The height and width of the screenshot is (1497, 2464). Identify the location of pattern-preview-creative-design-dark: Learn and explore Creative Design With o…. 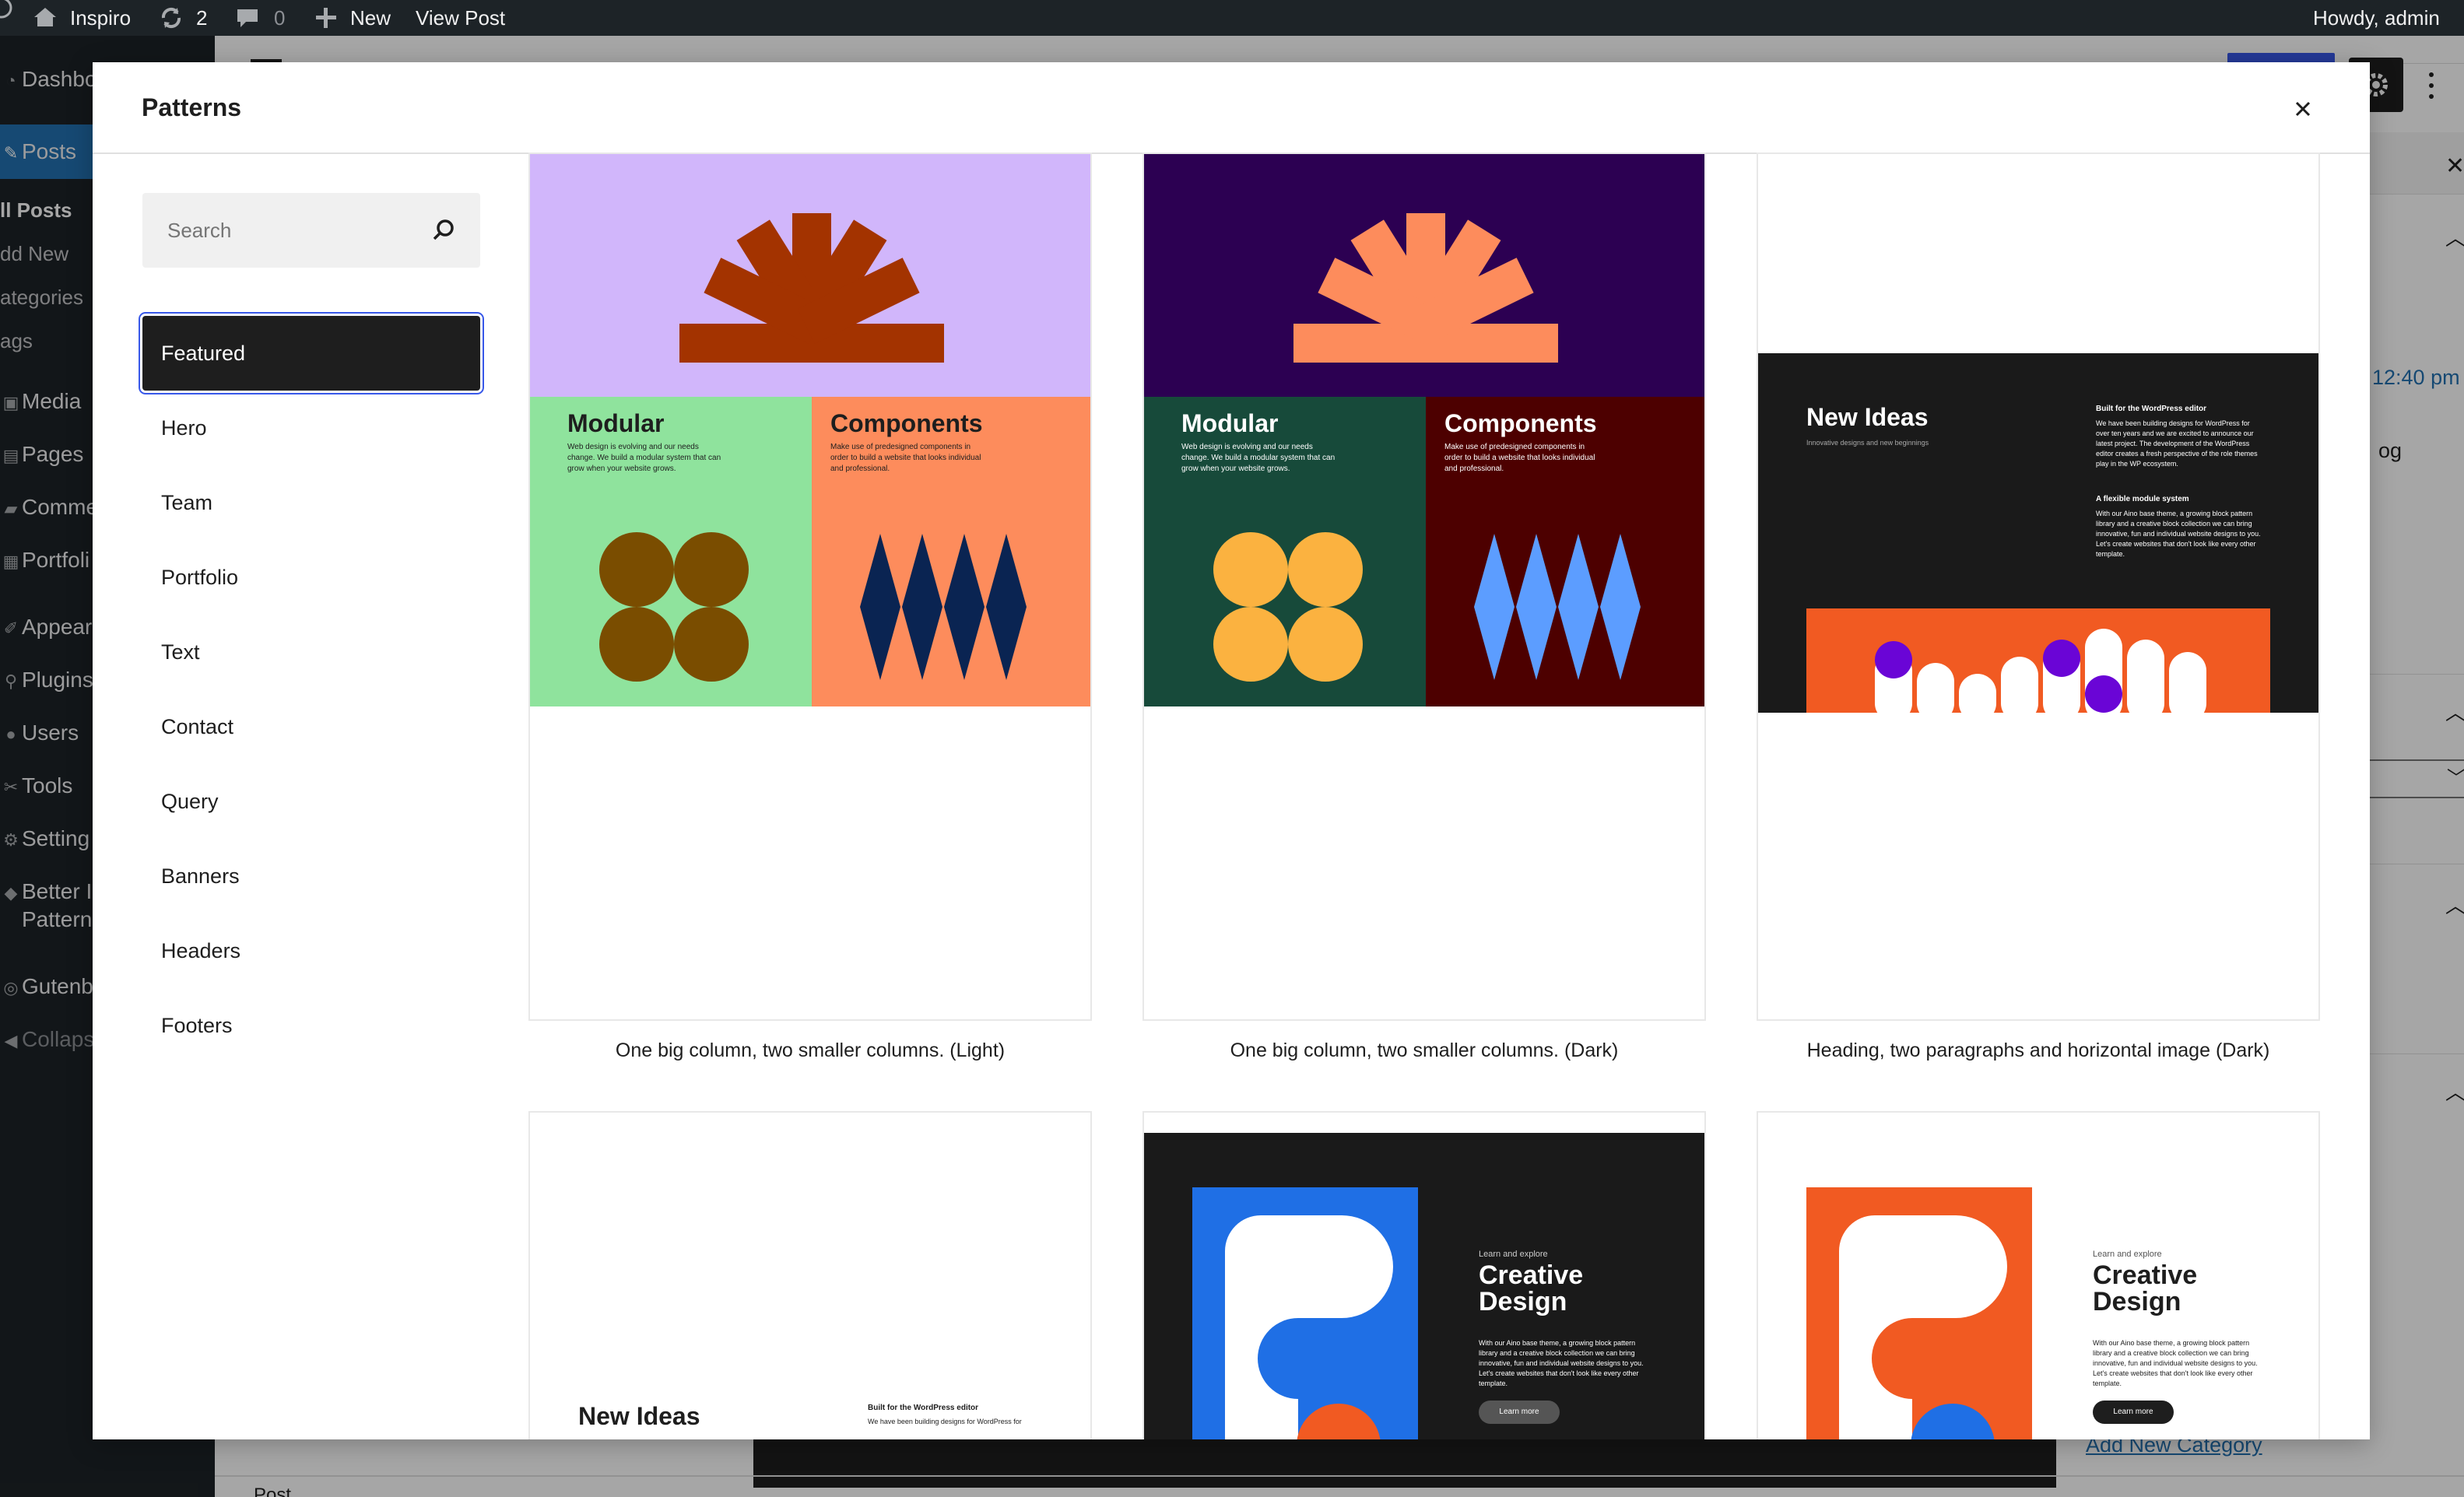
(1424, 1275).